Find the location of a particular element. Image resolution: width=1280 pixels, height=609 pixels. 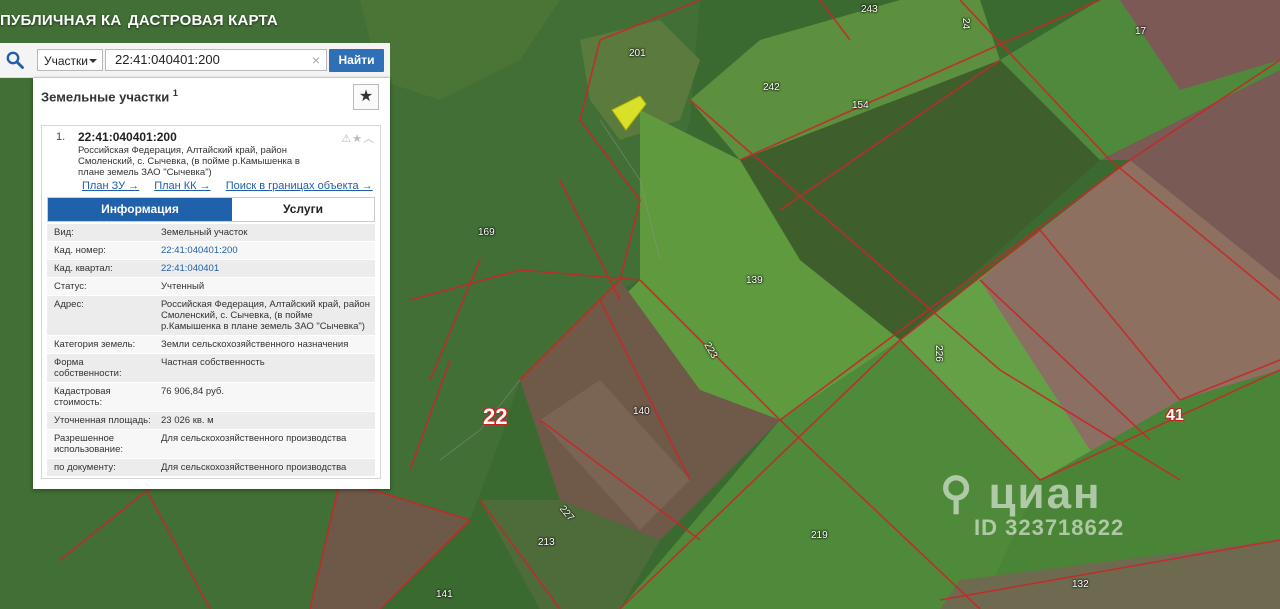

card-action-icons: ⚠★︿ is located at coordinates (358, 138).